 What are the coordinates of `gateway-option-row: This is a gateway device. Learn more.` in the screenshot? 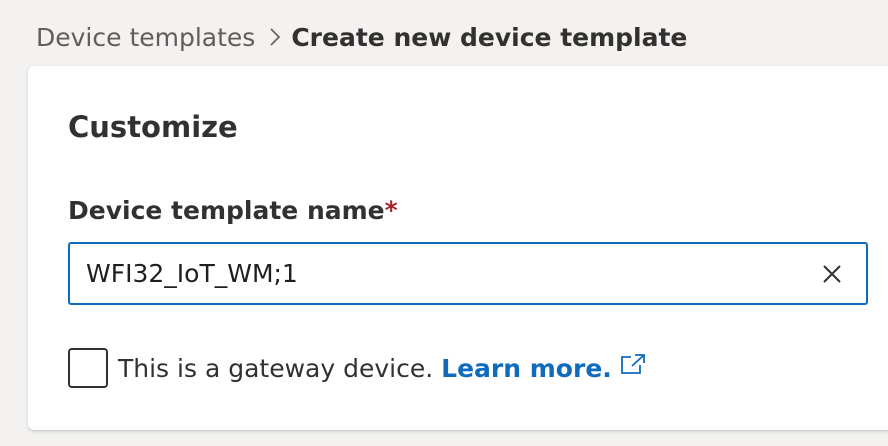 It's located at (357, 368).